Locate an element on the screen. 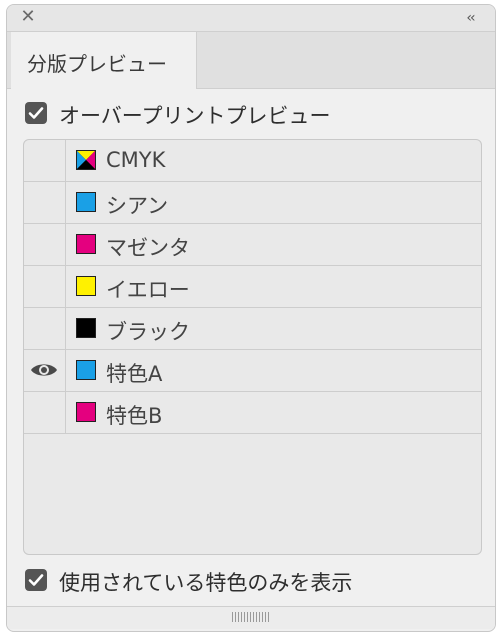  separation-row: シアン is located at coordinates (252, 203).